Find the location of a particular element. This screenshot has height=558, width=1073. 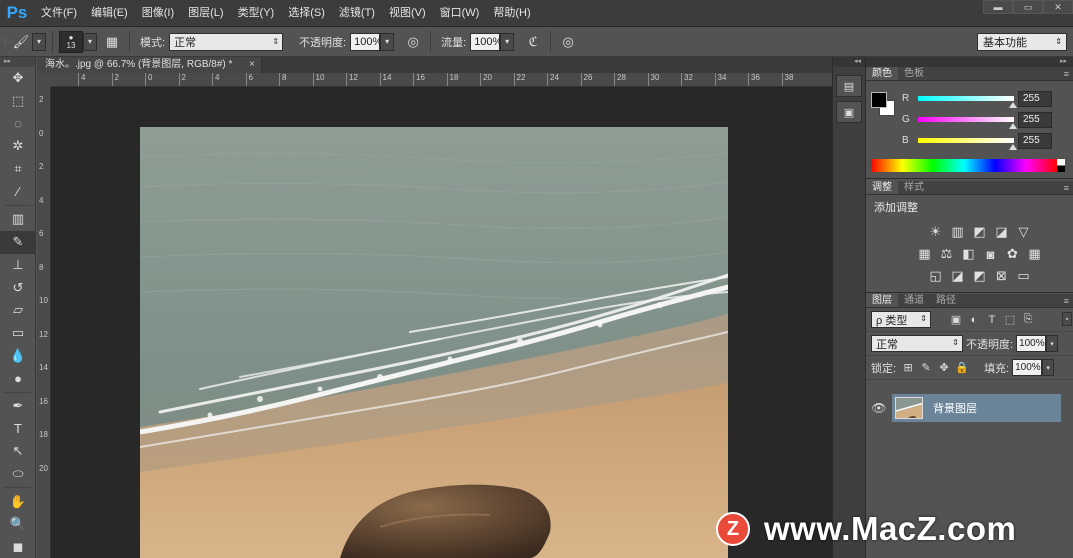

brightness-contrast-icon: ☀ is located at coordinates (936, 232).